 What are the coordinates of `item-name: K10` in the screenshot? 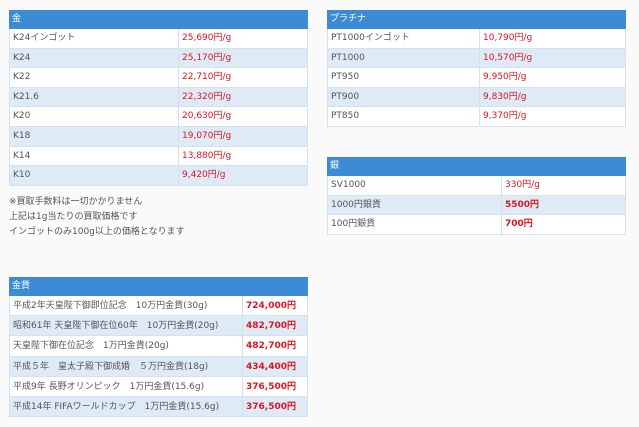 It's located at (22, 175).